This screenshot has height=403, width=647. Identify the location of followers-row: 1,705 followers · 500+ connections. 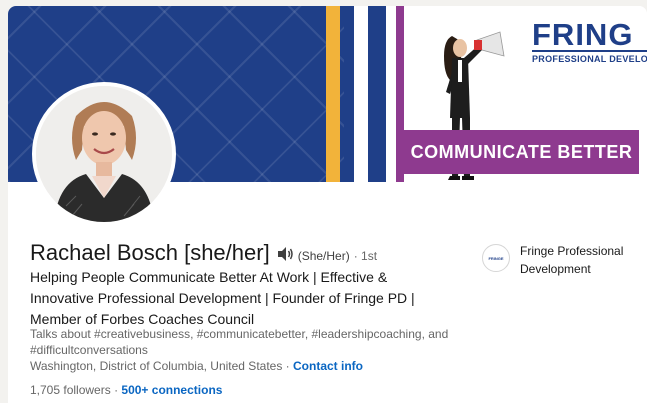
(126, 390).